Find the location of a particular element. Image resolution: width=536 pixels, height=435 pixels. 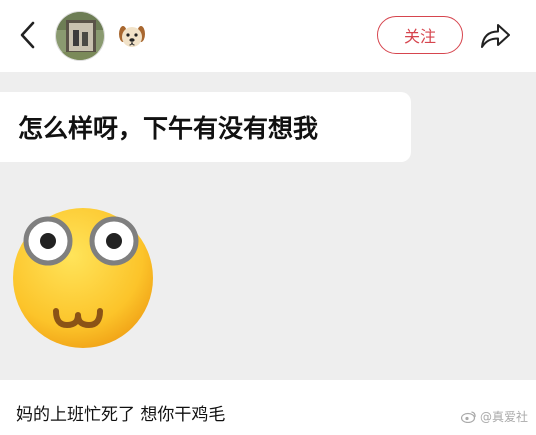

back-button is located at coordinates (28, 35).